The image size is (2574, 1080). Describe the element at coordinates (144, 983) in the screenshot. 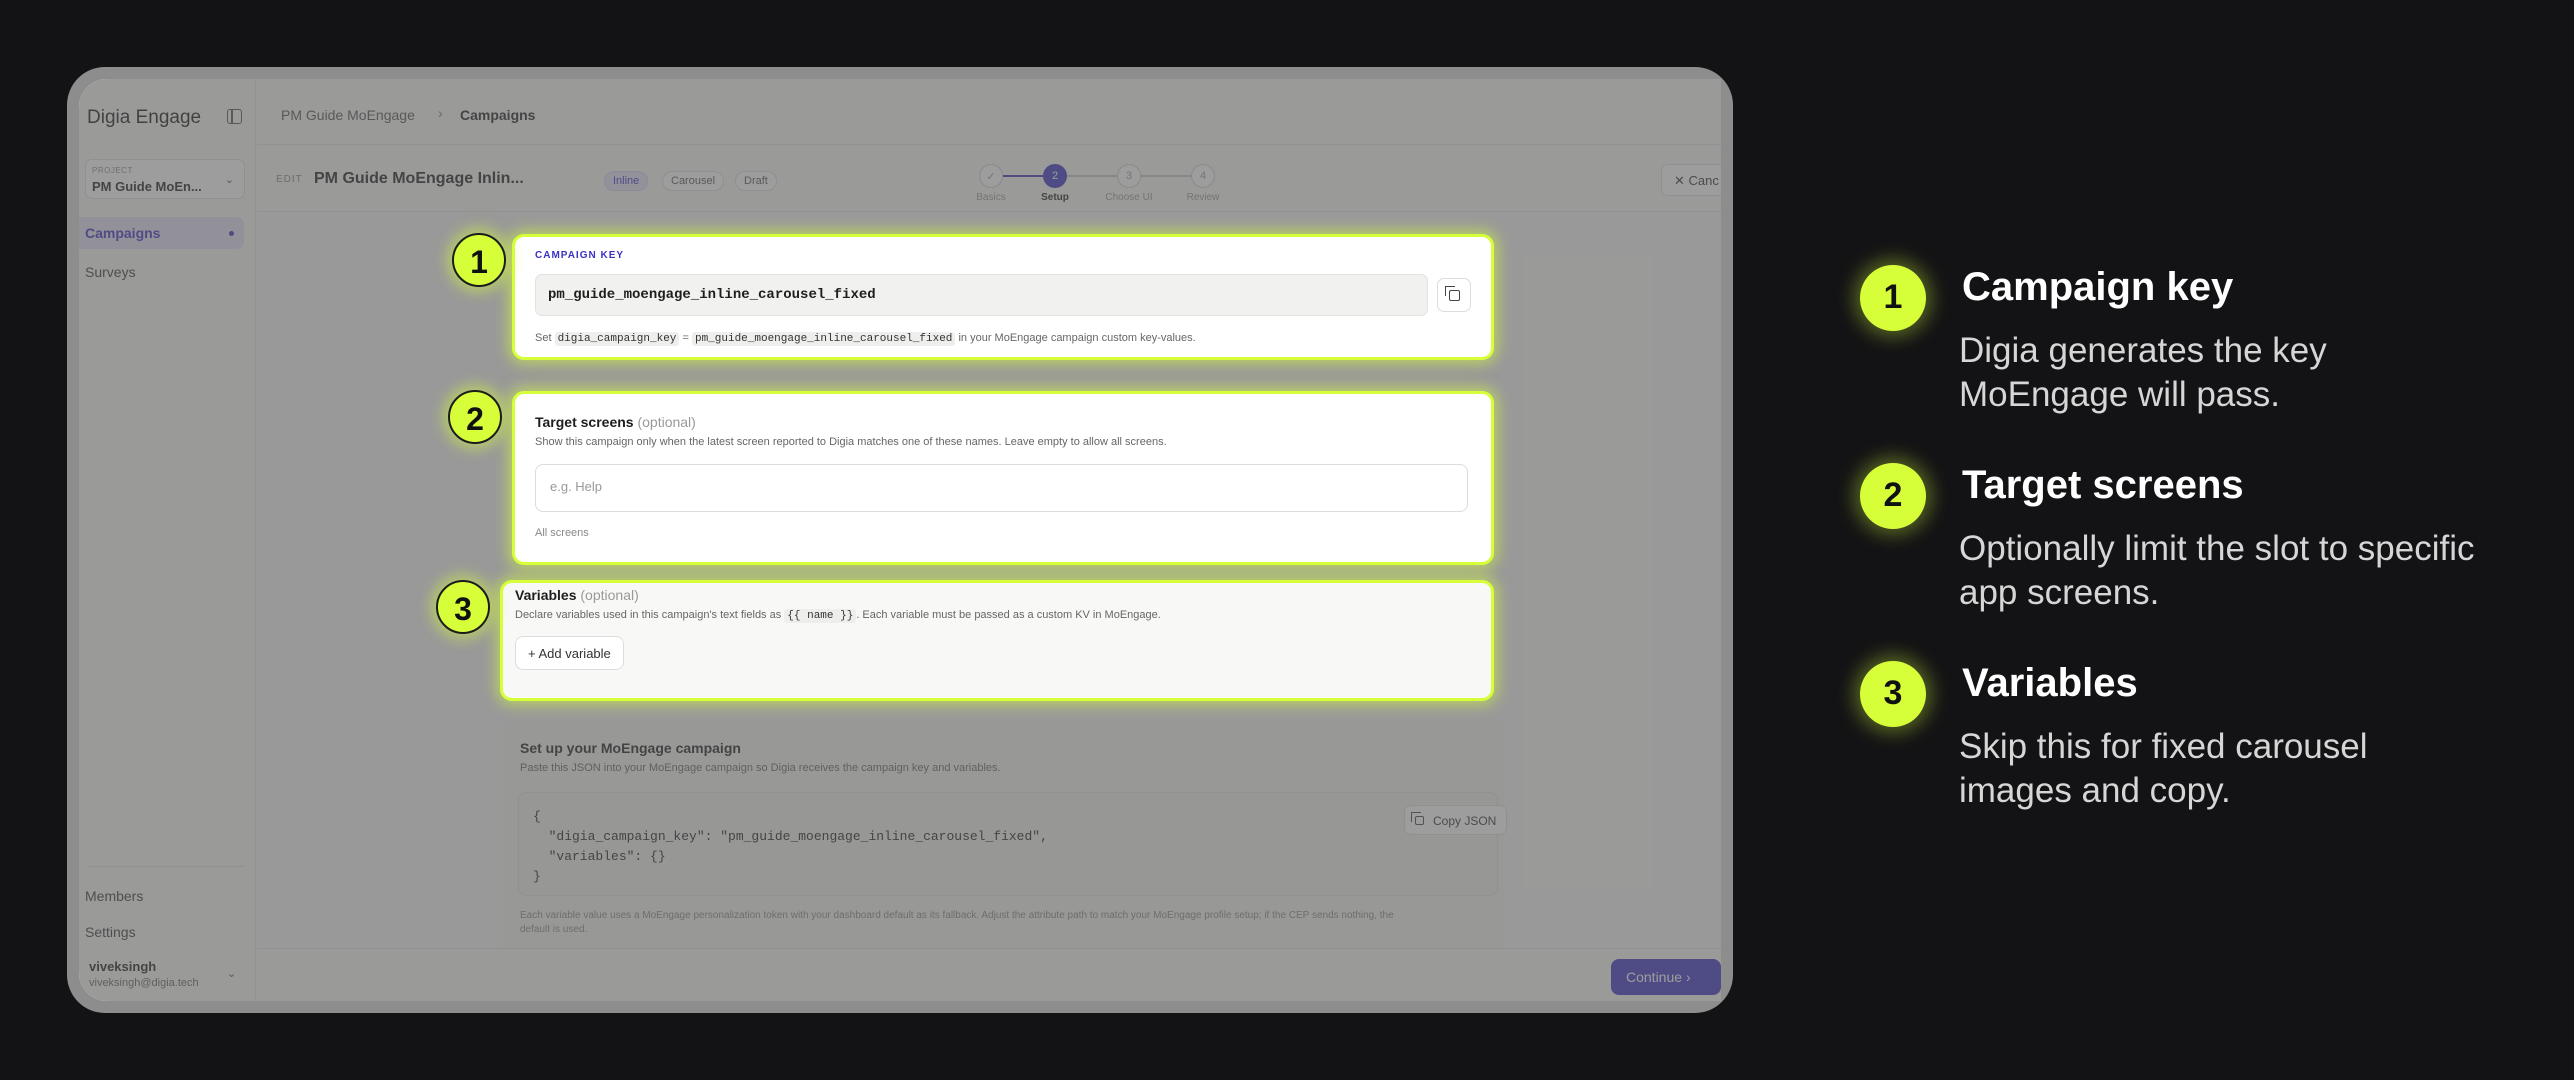

I see `user-email: viveksingh@digia.tech` at that location.